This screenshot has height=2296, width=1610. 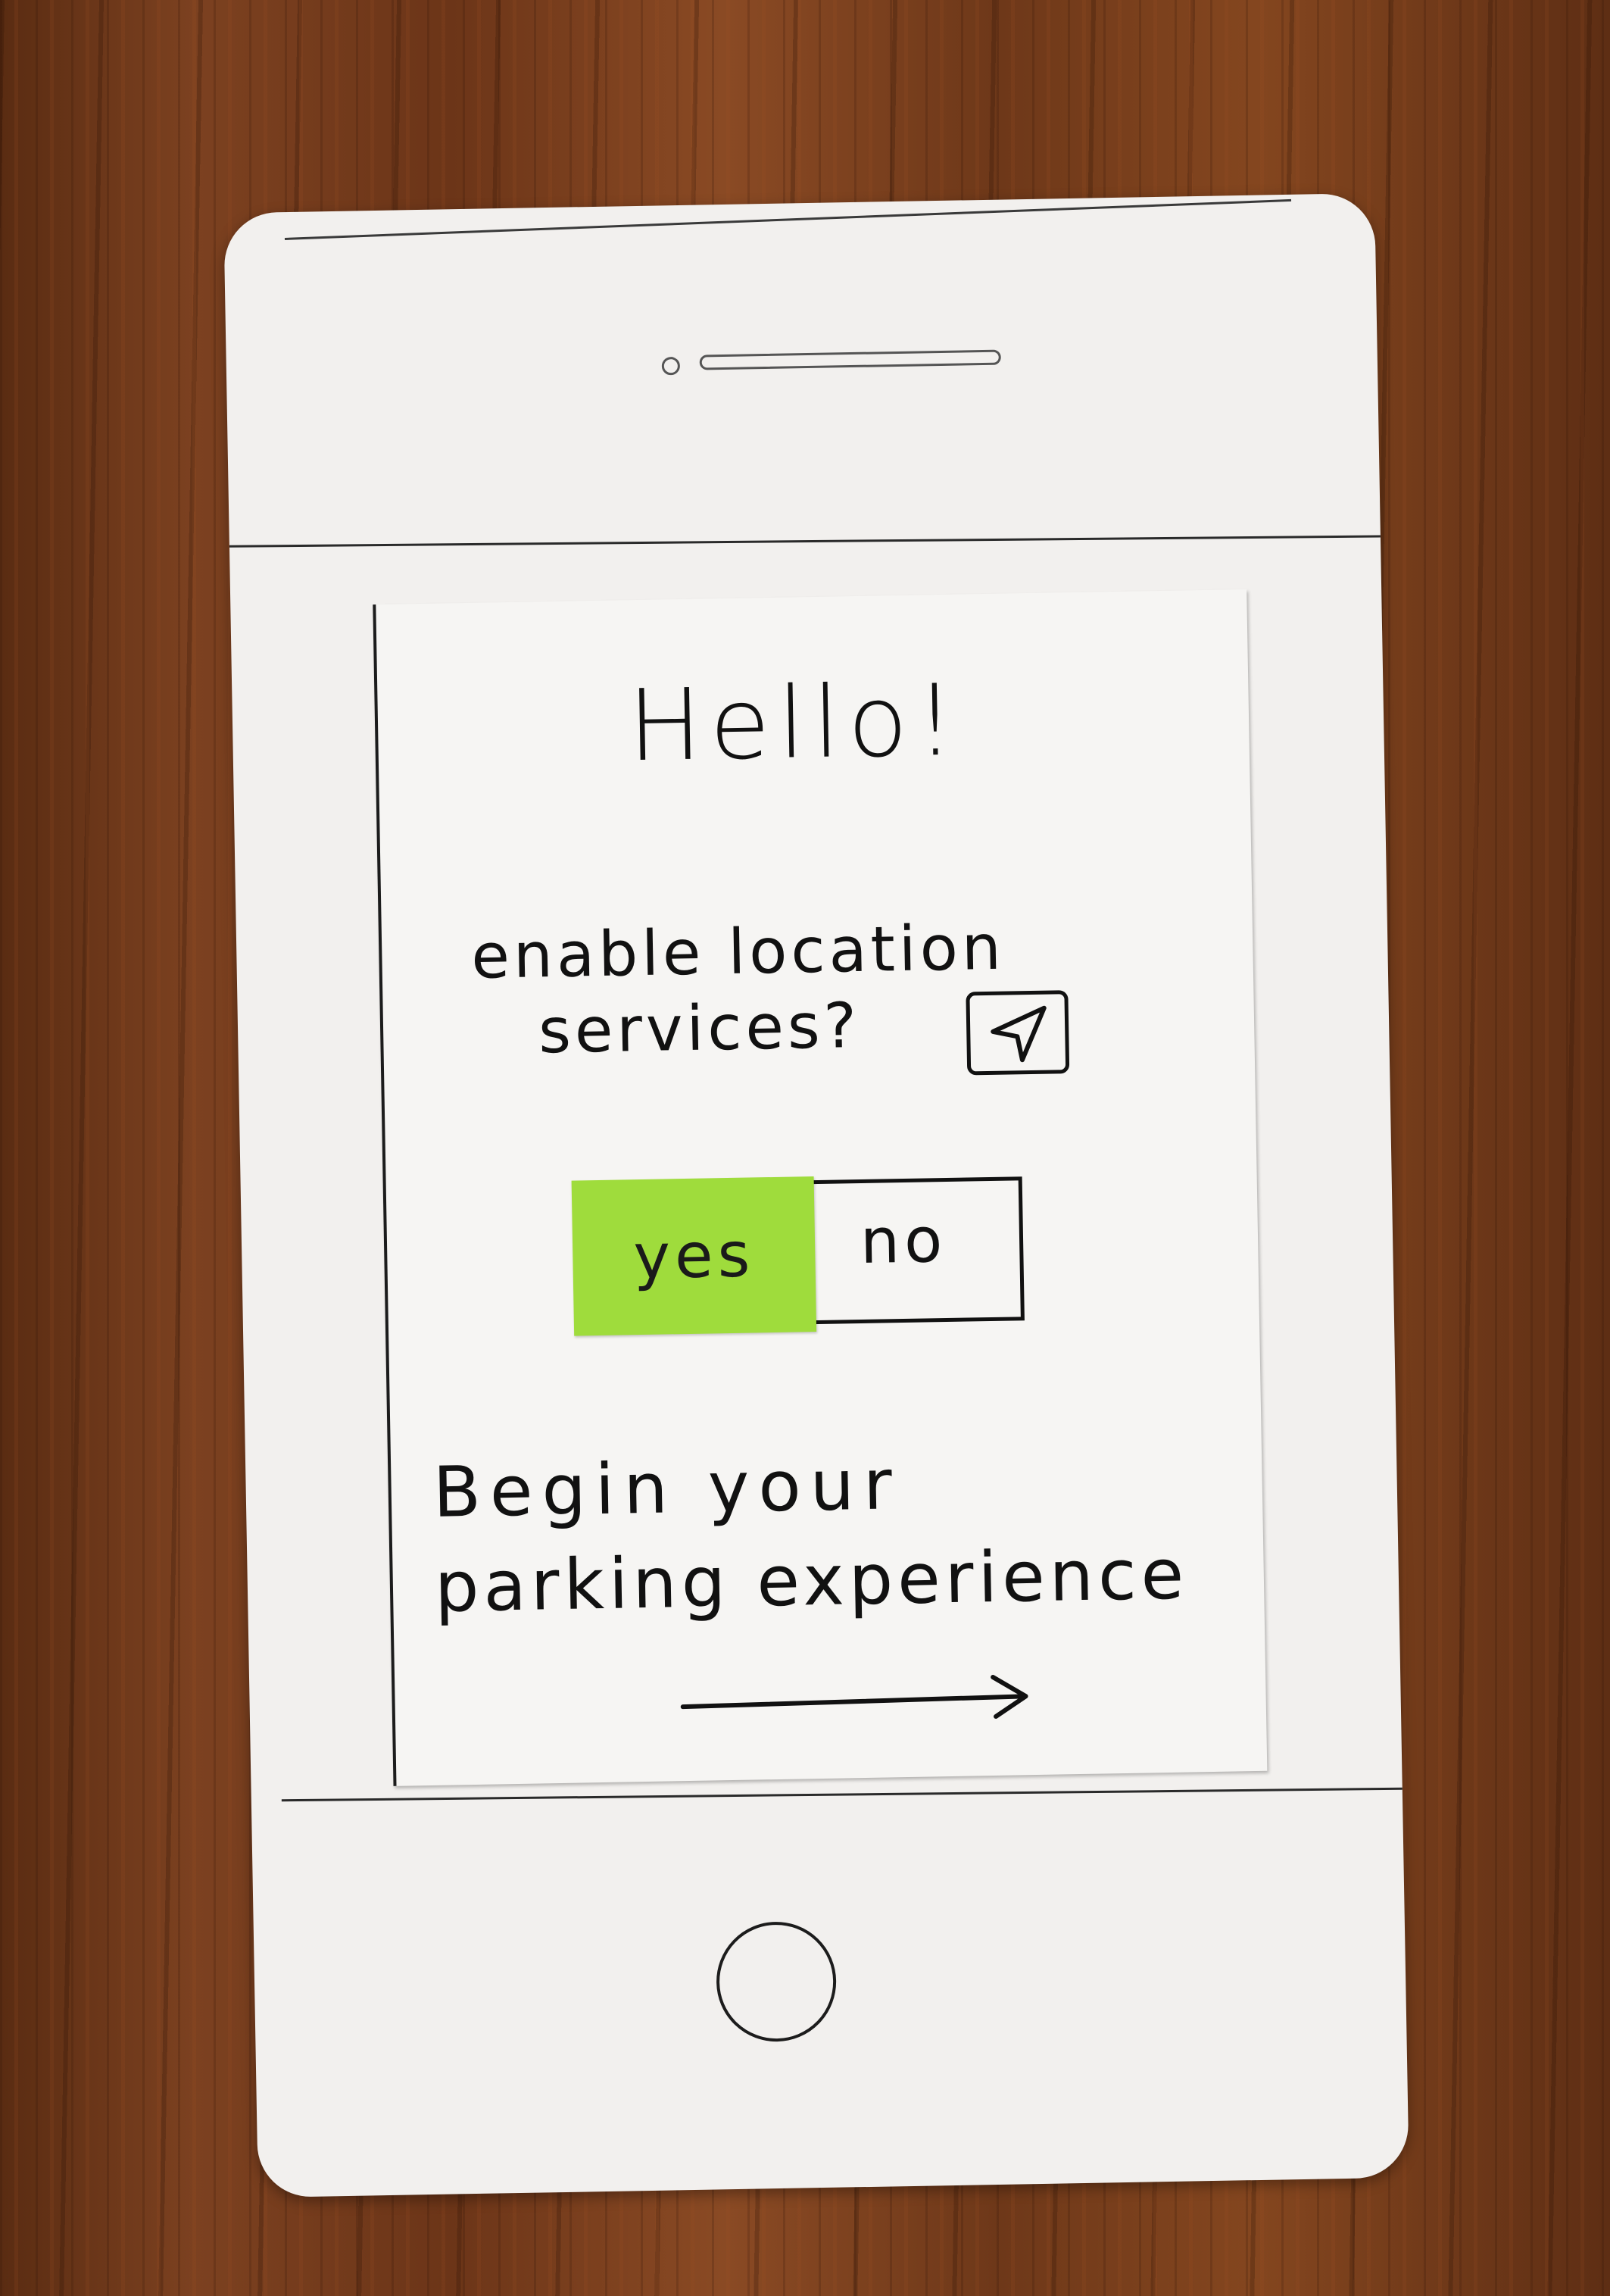 What do you see at coordinates (842, 1794) in the screenshot?
I see `screen-bottom-divider` at bounding box center [842, 1794].